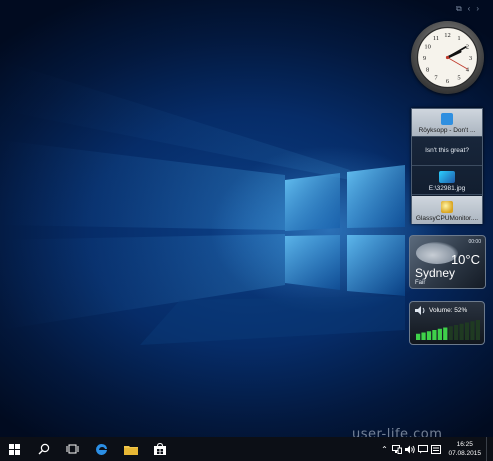 Image resolution: width=493 pixels, height=461 pixels. I want to click on weather-condition: Fair, so click(420, 283).